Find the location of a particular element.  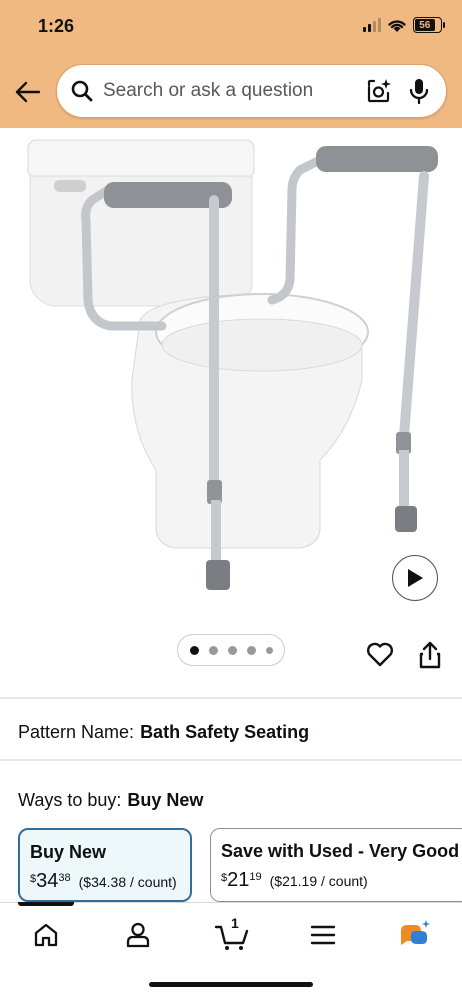

pattern-label: Pattern Name: is located at coordinates (76, 732).